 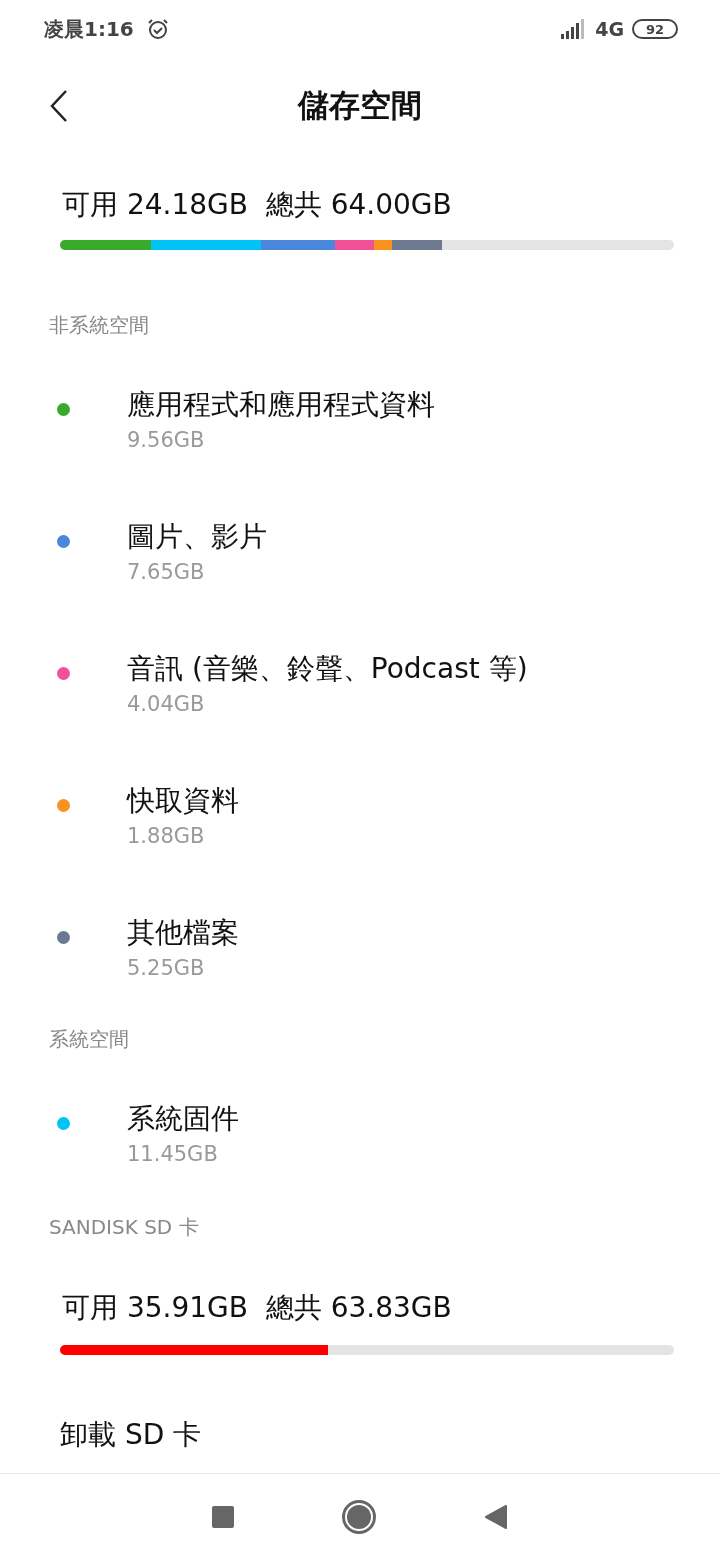 What do you see at coordinates (609, 29) in the screenshot?
I see `network-type: 4G` at bounding box center [609, 29].